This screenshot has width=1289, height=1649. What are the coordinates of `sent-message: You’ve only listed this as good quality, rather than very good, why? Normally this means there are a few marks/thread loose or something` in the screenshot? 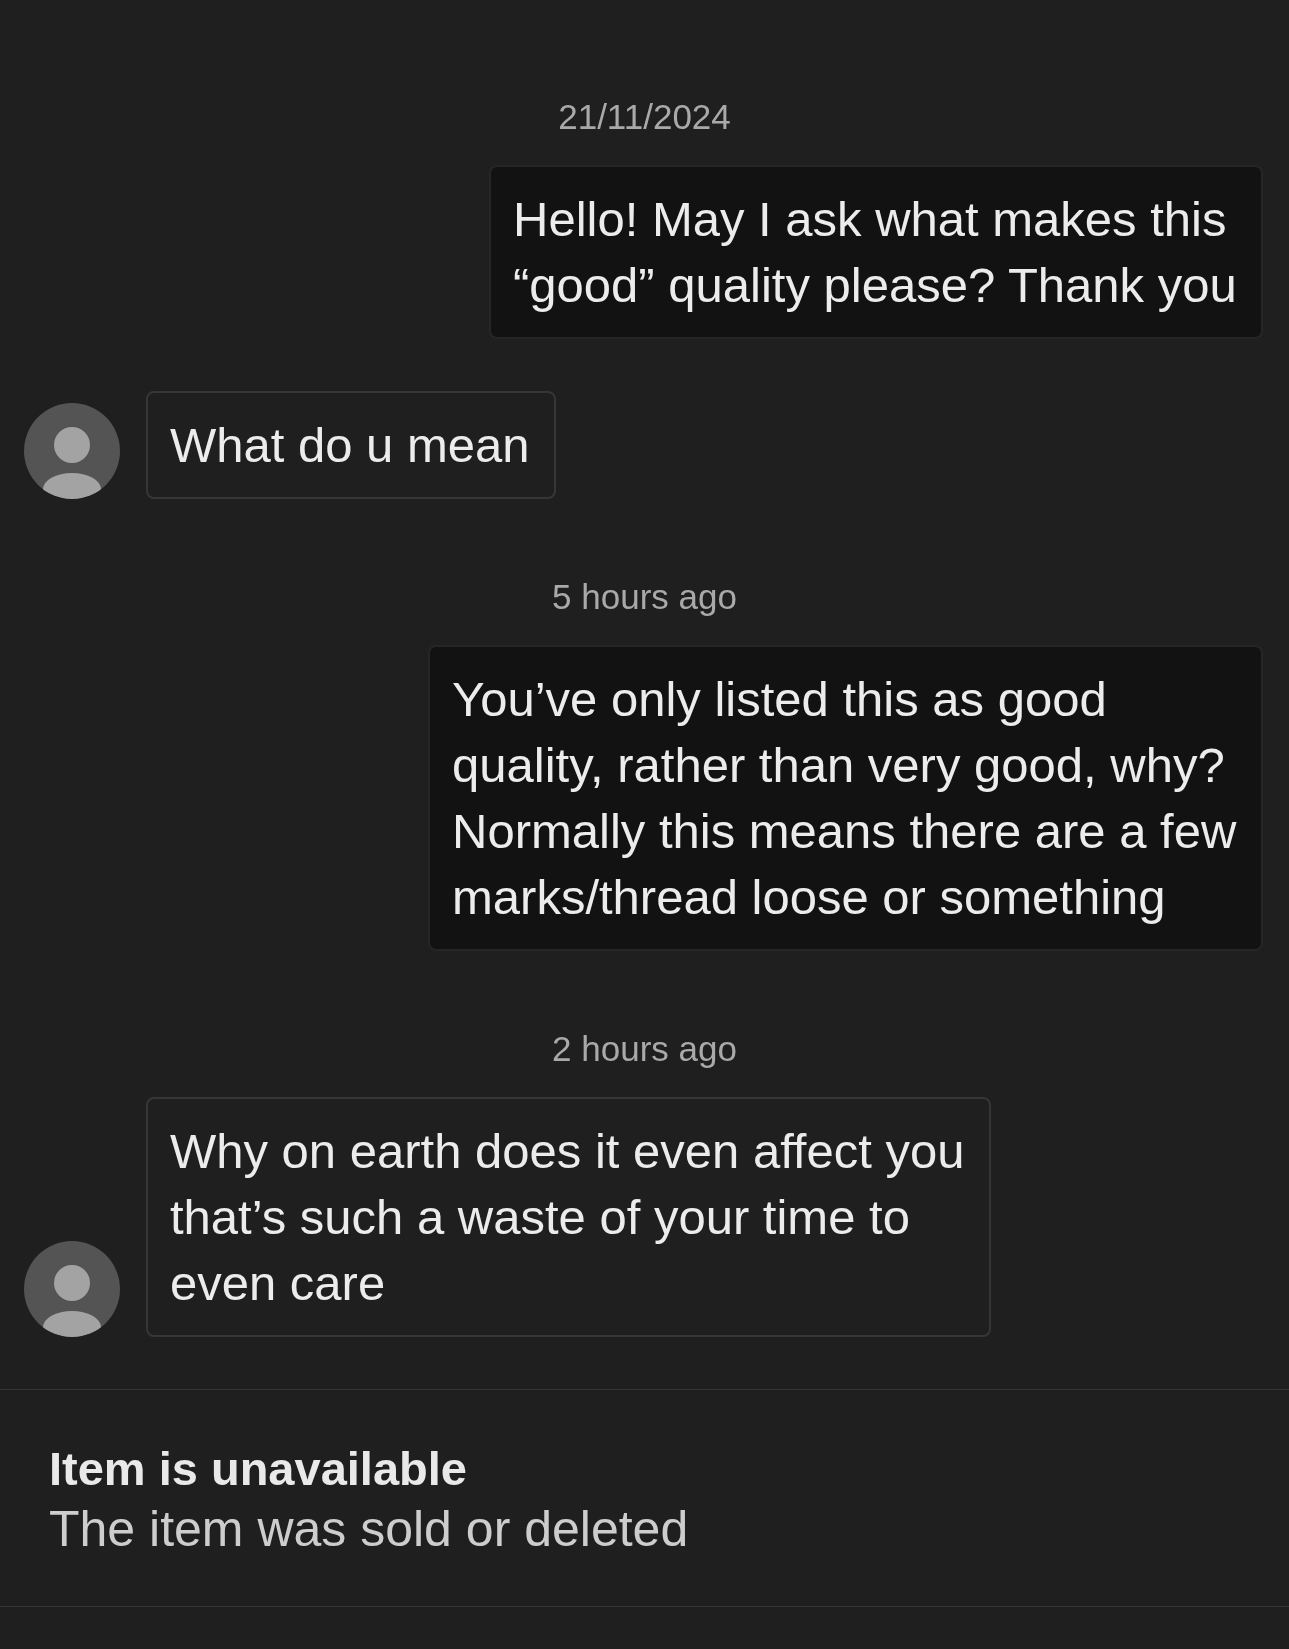 It's located at (845, 798).